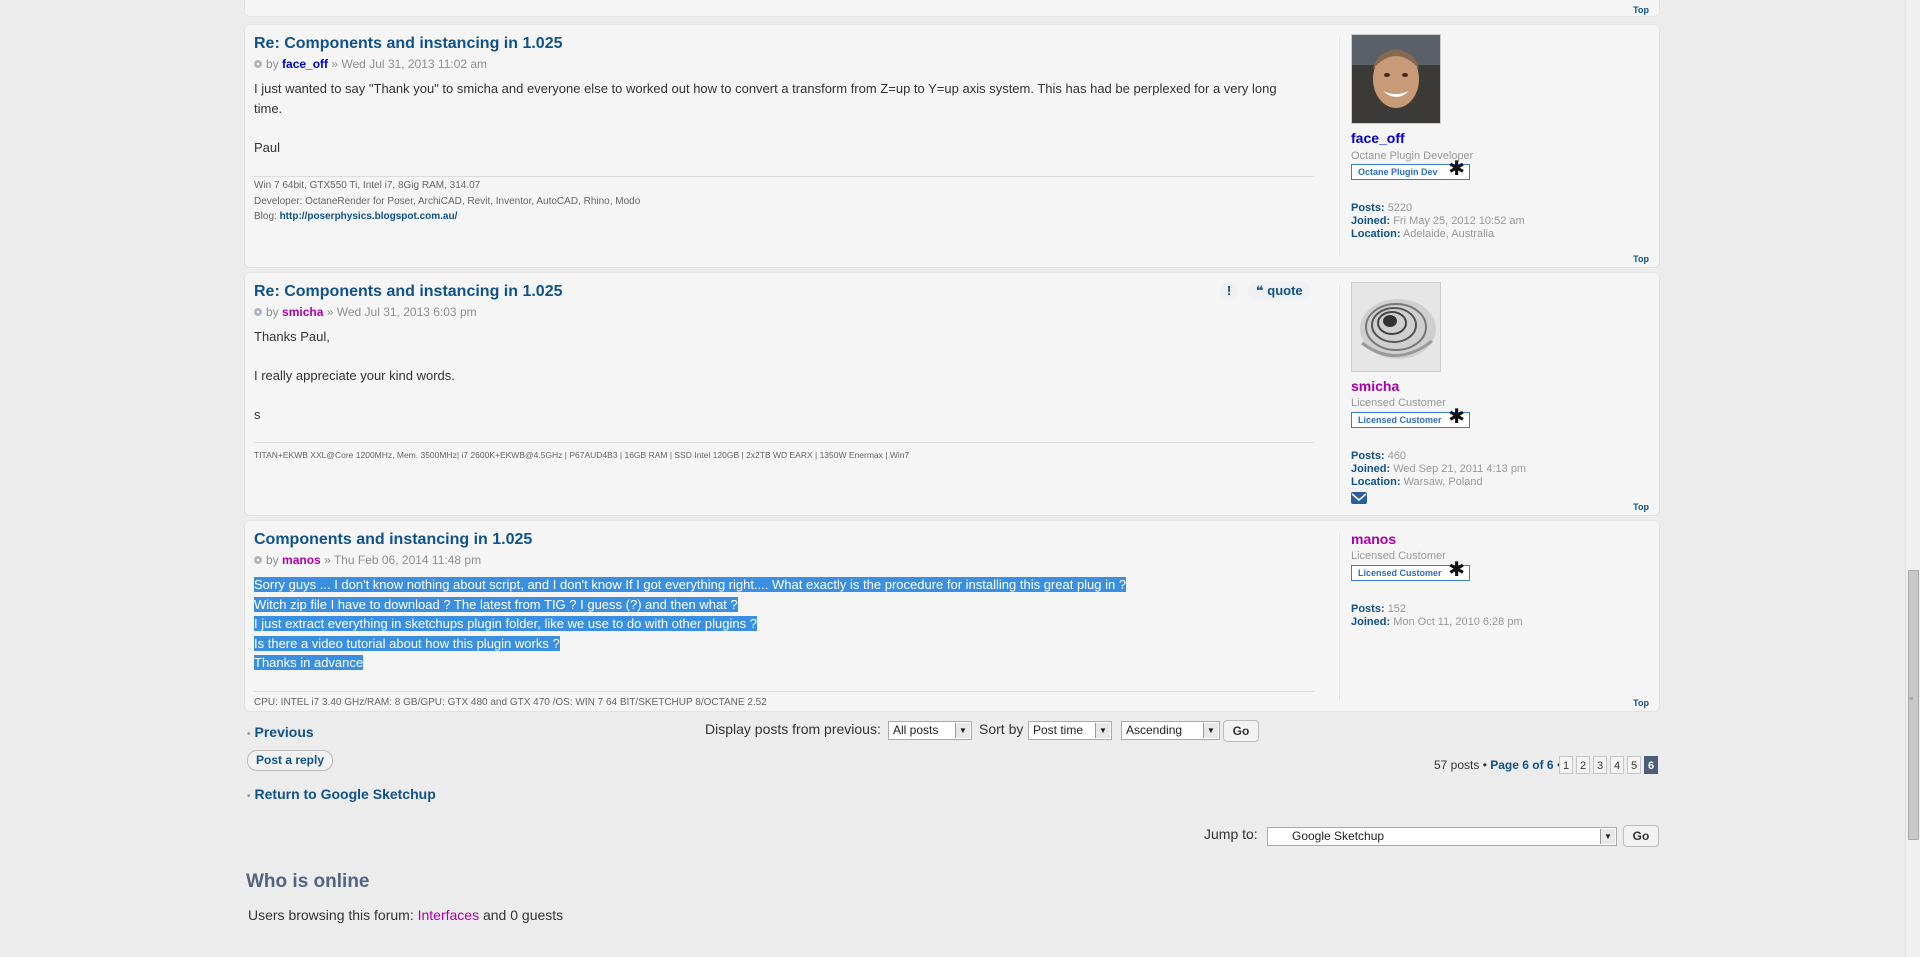 Image resolution: width=1920 pixels, height=957 pixels. What do you see at coordinates (1359, 498) in the screenshot?
I see `email-icon` at bounding box center [1359, 498].